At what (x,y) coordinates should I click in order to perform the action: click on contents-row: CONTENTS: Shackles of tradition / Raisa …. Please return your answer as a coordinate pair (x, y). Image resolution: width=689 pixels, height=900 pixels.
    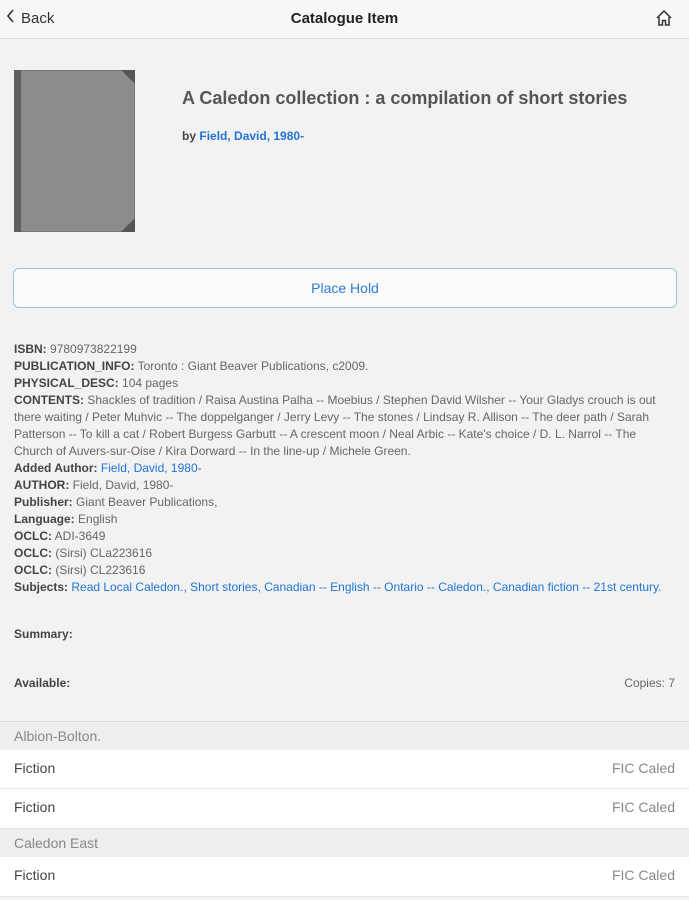
    Looking at the image, I should click on (346, 426).